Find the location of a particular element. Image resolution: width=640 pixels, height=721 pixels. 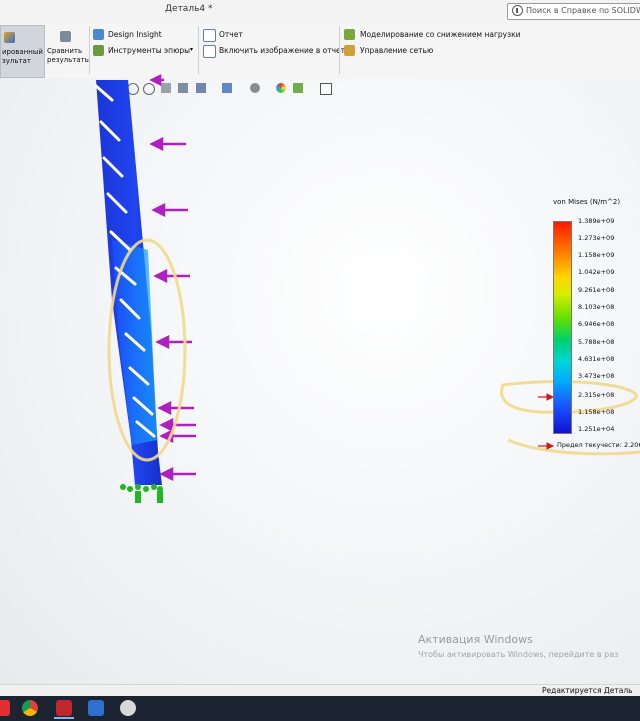

compare-results-button: Сравнить результаты is located at coordinates (68, 50).